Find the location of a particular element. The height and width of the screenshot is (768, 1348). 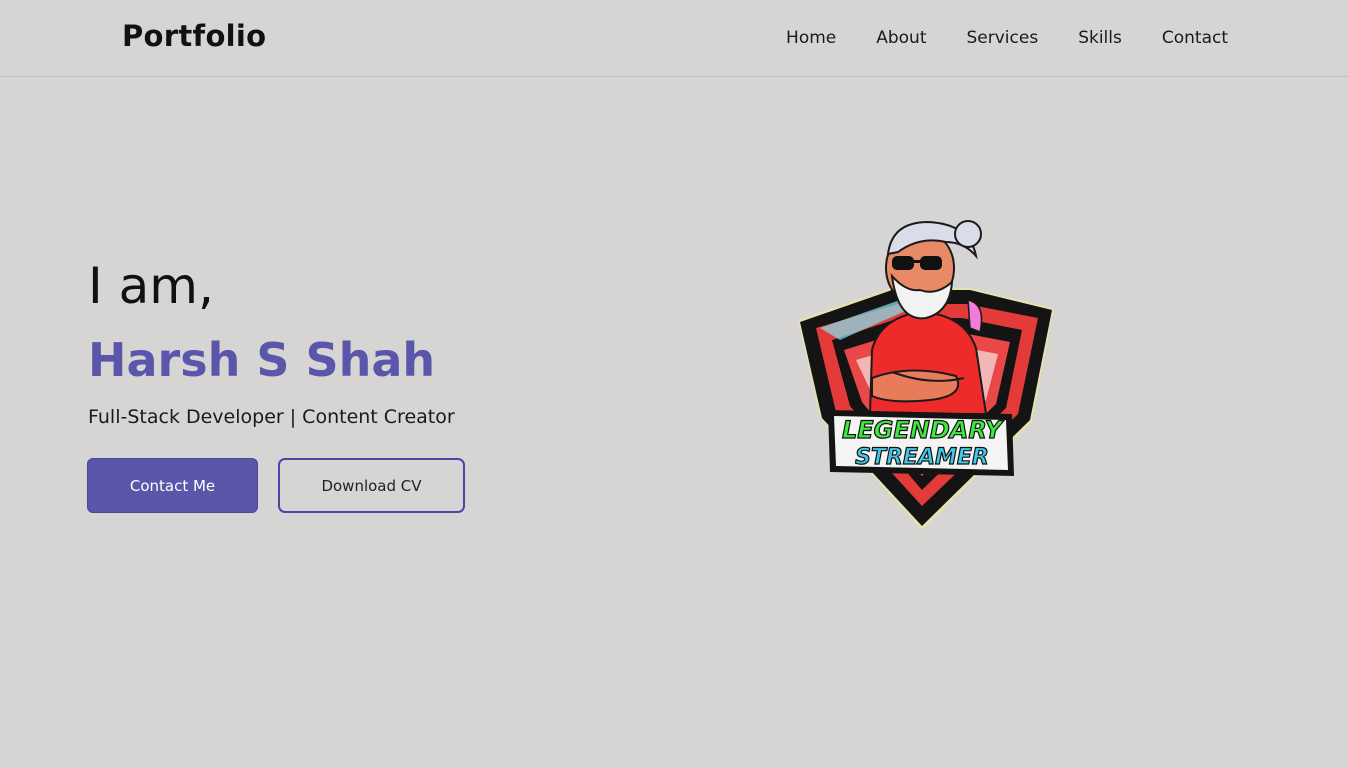

logo-line1: LEGENDARY is located at coordinates (923, 430).